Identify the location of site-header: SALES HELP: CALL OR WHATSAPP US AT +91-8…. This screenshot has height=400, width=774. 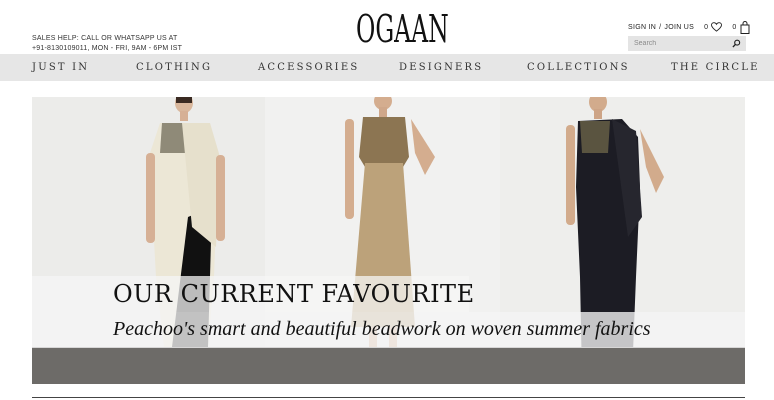
(387, 27).